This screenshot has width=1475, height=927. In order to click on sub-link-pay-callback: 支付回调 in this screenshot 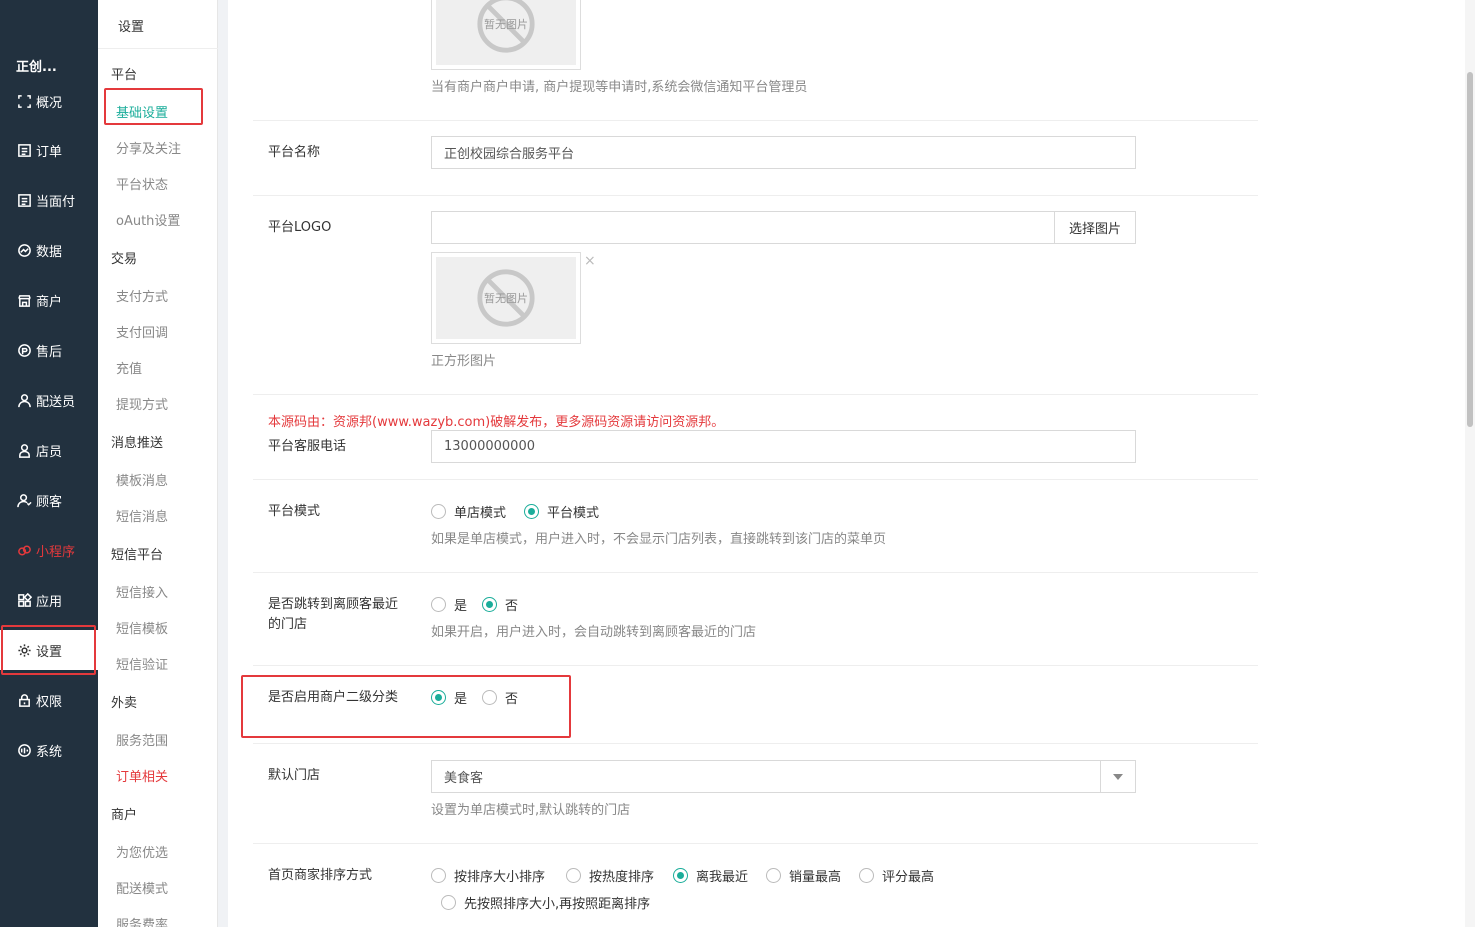, I will do `click(142, 331)`.